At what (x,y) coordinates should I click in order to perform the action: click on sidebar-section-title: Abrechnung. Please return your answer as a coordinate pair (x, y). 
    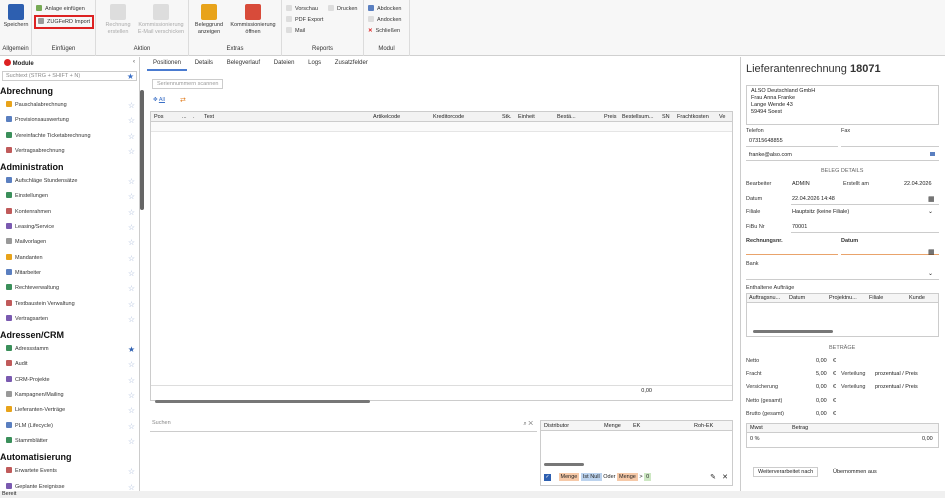
    Looking at the image, I should click on (69, 90).